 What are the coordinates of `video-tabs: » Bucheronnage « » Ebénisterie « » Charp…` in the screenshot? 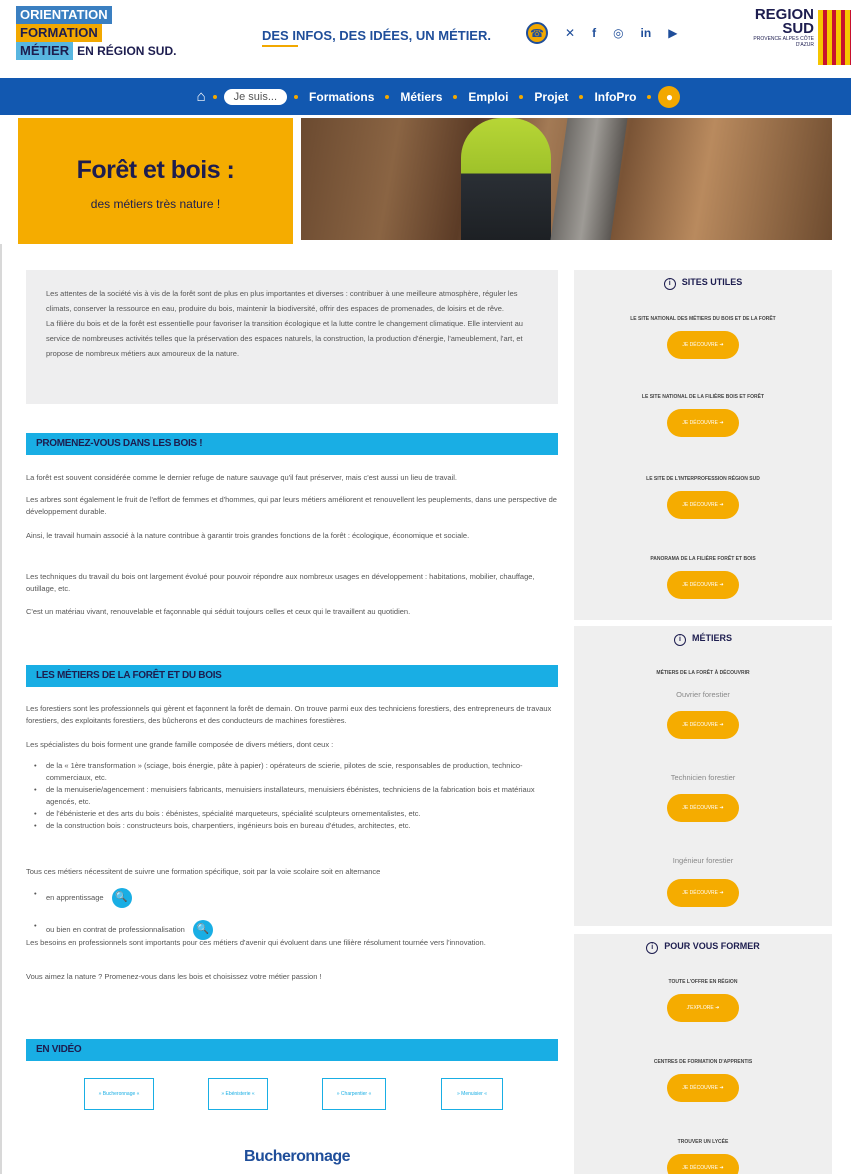 It's located at (294, 1094).